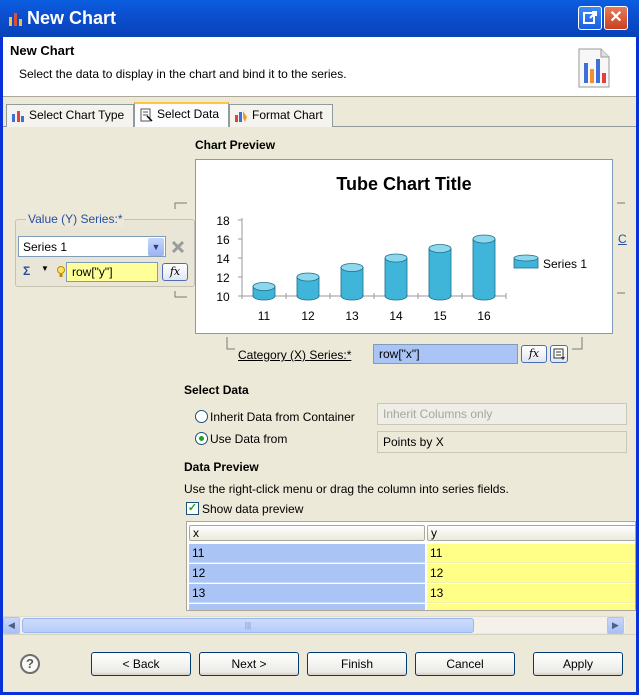 This screenshot has height=695, width=639. I want to click on category-series-label-text: Category (X) Series:*, so click(295, 355).